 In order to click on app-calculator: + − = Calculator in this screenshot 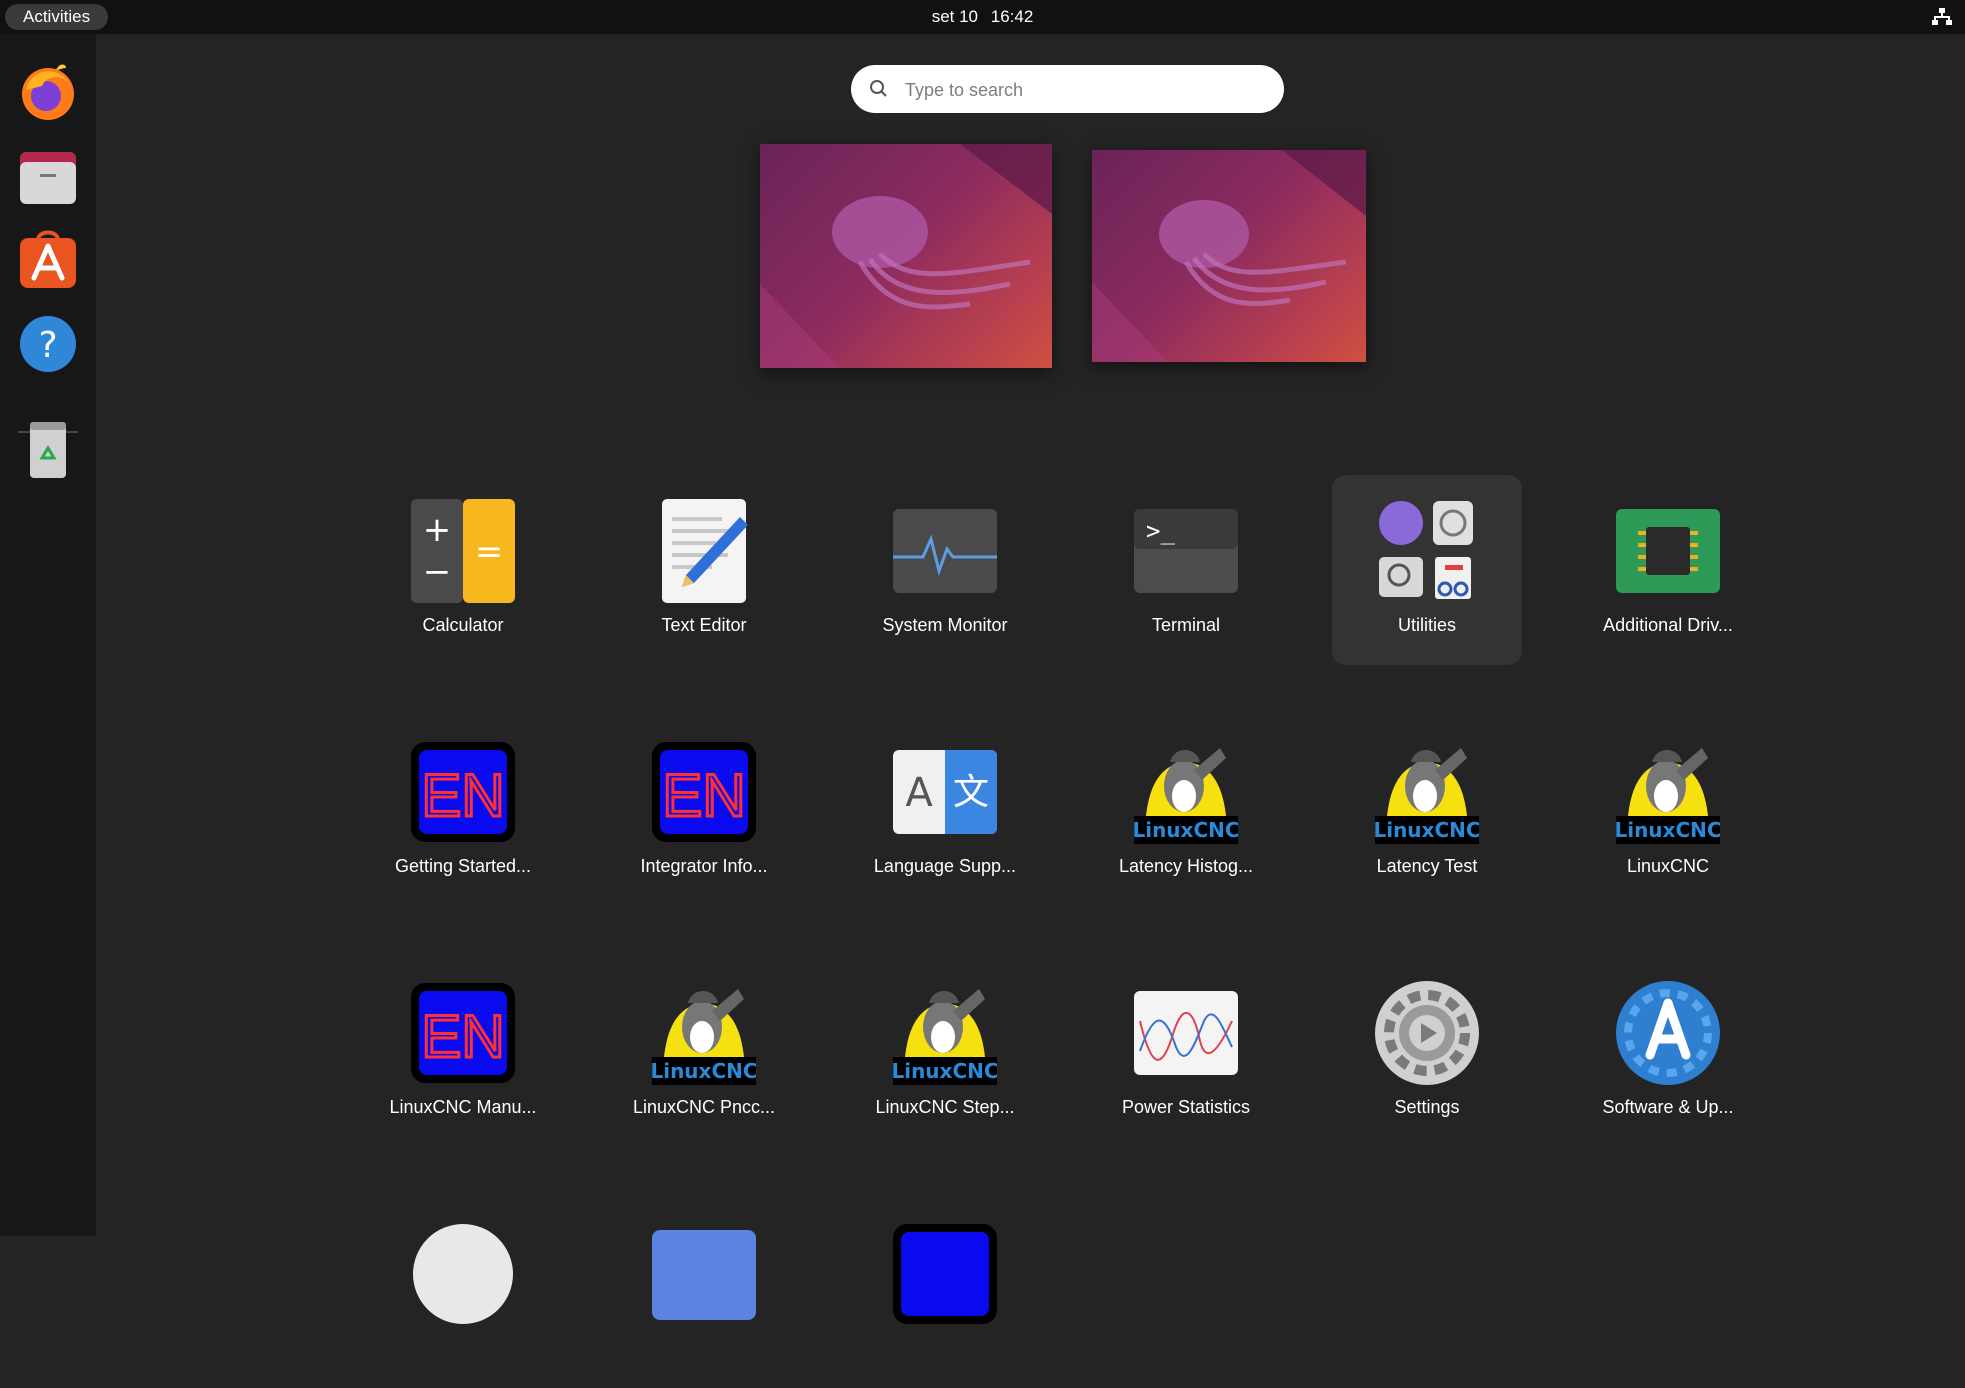, I will do `click(463, 570)`.